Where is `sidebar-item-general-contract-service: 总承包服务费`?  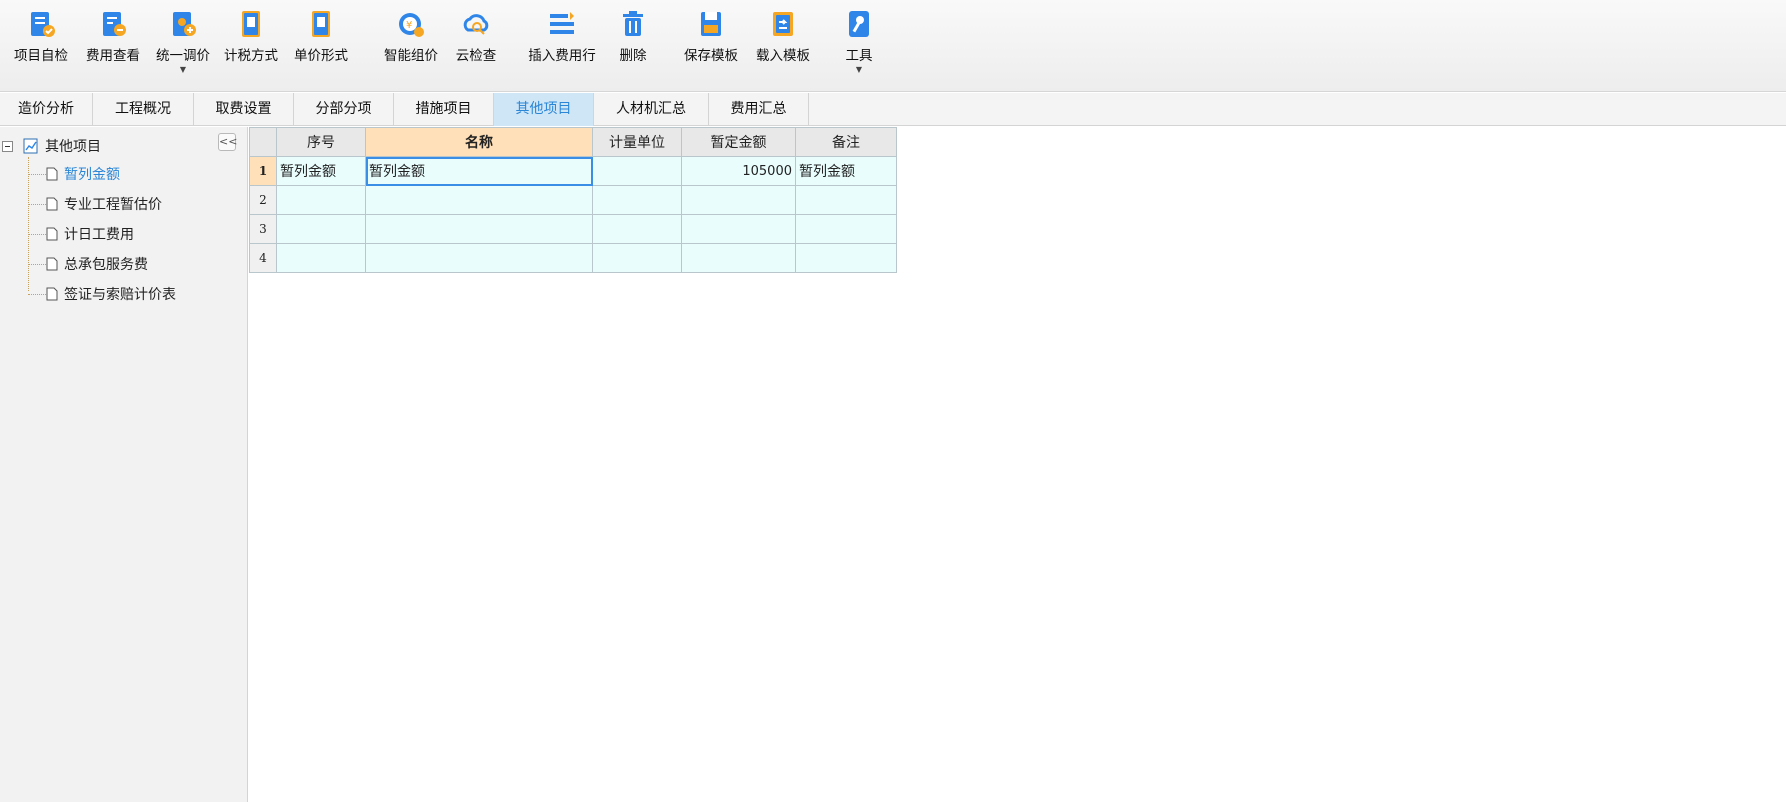
sidebar-item-general-contract-service: 总承包服务费 is located at coordinates (88, 264).